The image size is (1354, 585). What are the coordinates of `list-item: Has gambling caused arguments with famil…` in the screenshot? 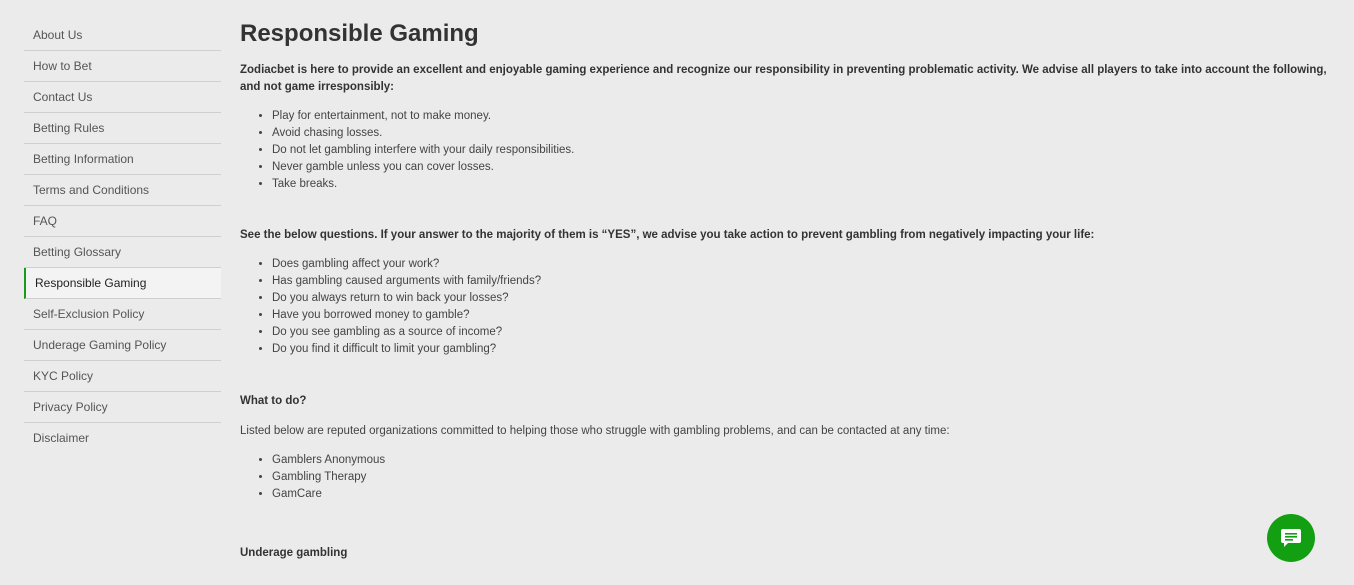 It's located at (803, 281).